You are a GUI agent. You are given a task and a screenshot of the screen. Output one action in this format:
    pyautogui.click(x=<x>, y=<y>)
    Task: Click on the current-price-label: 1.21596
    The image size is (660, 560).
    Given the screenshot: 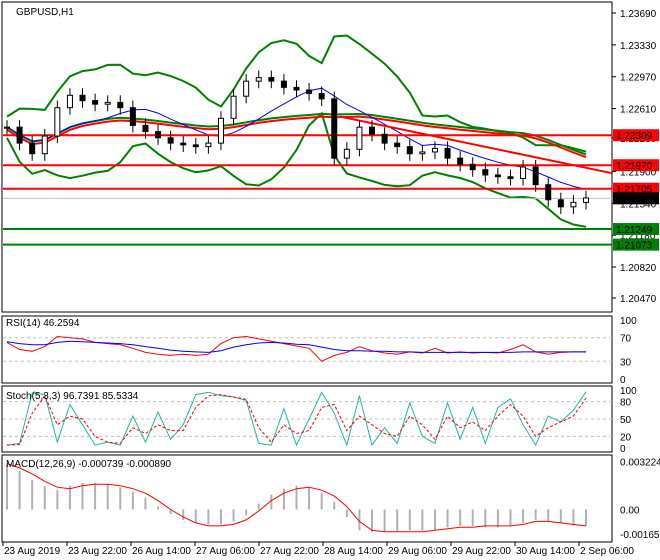 What is the action you would take?
    pyautogui.click(x=634, y=199)
    